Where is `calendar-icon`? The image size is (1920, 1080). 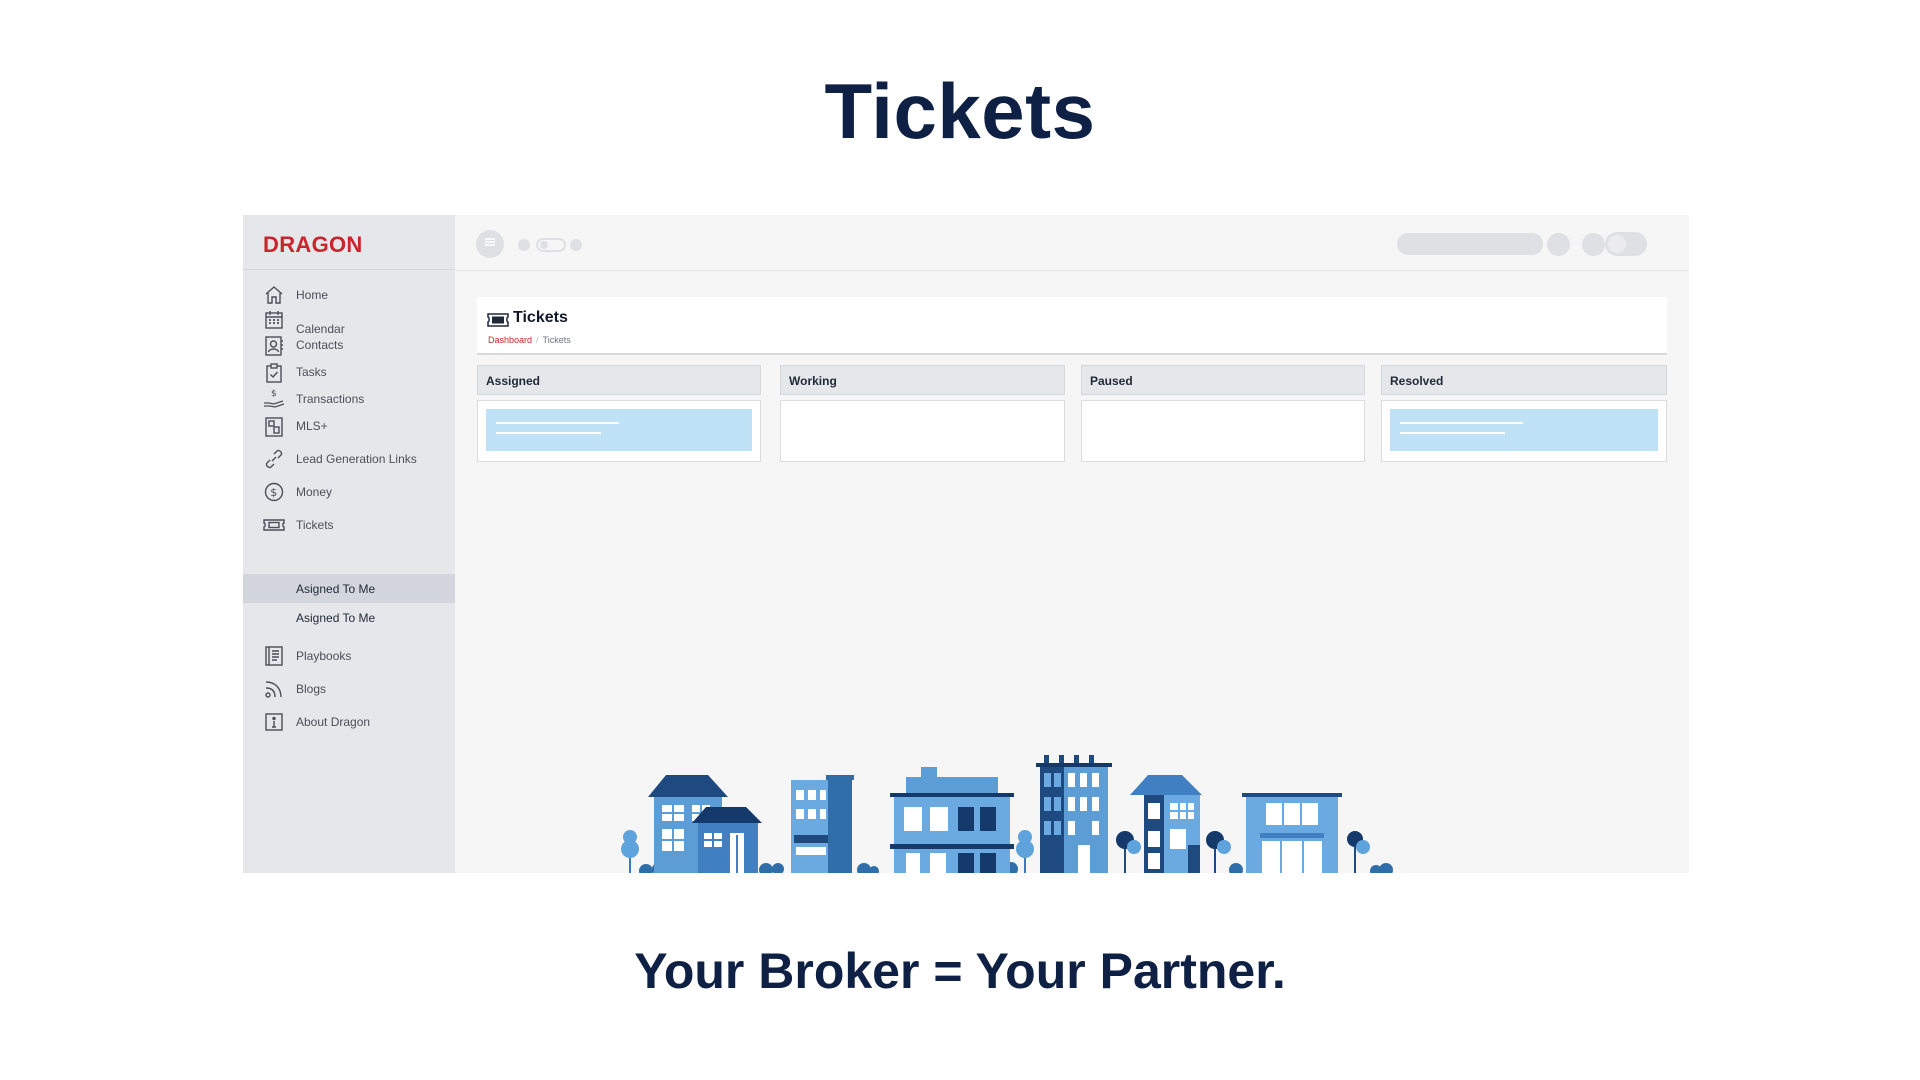 calendar-icon is located at coordinates (274, 320).